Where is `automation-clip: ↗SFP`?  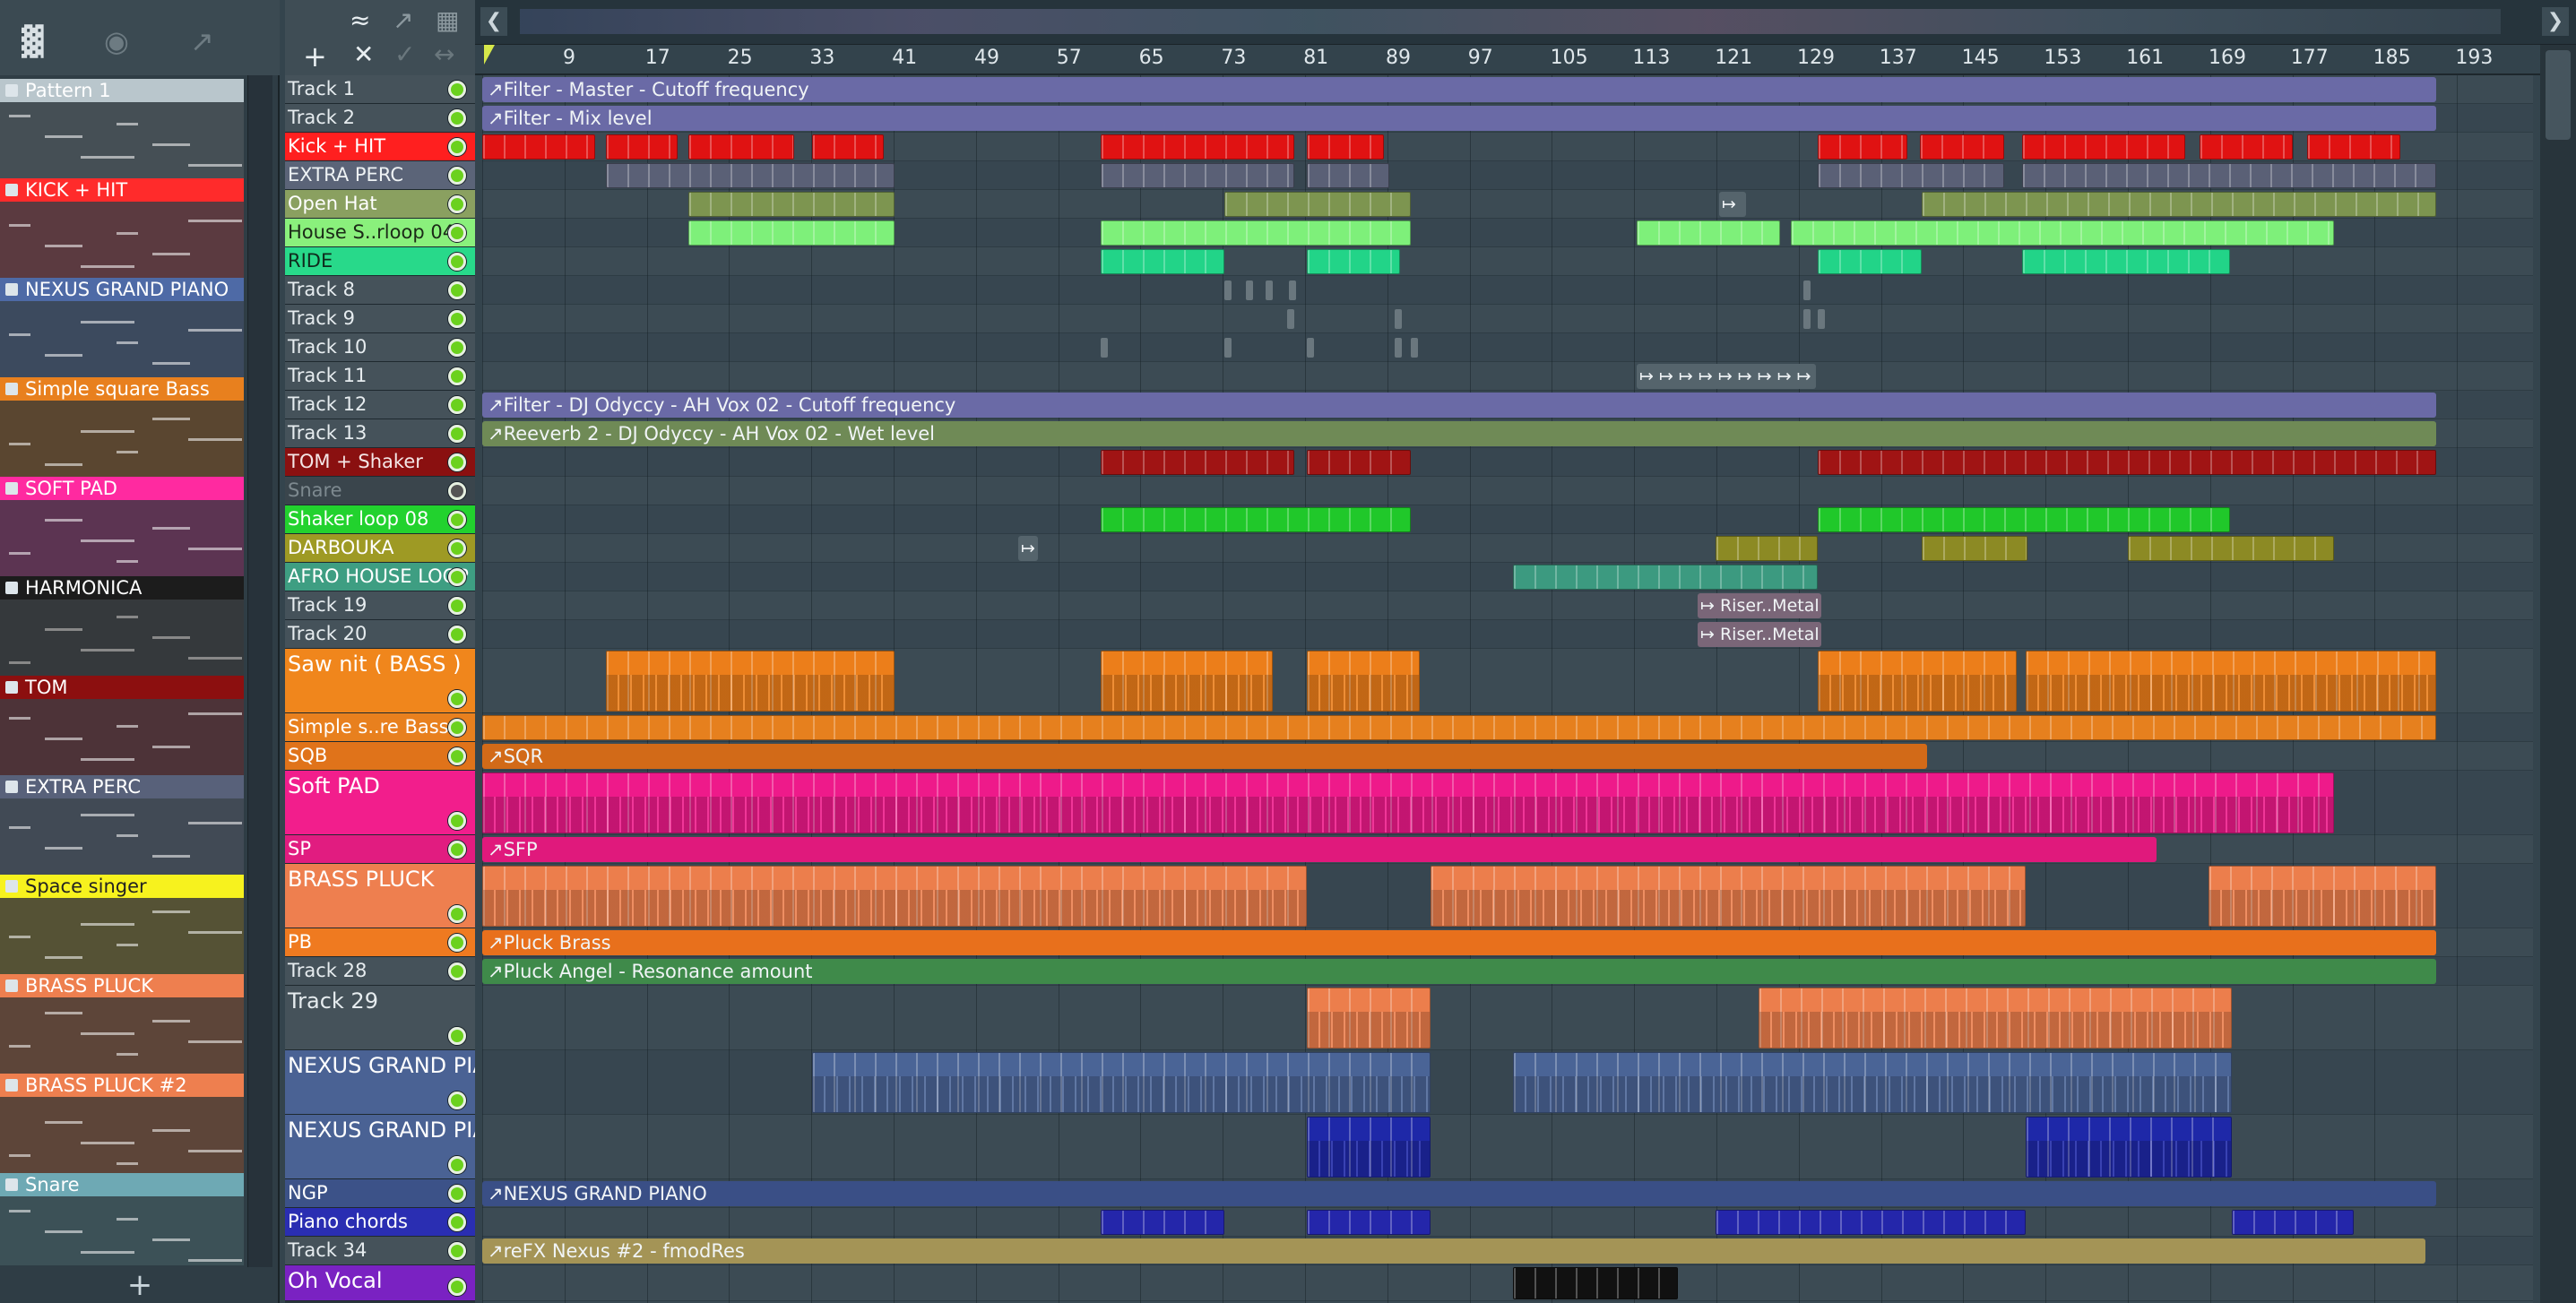 automation-clip: ↗SFP is located at coordinates (1319, 849).